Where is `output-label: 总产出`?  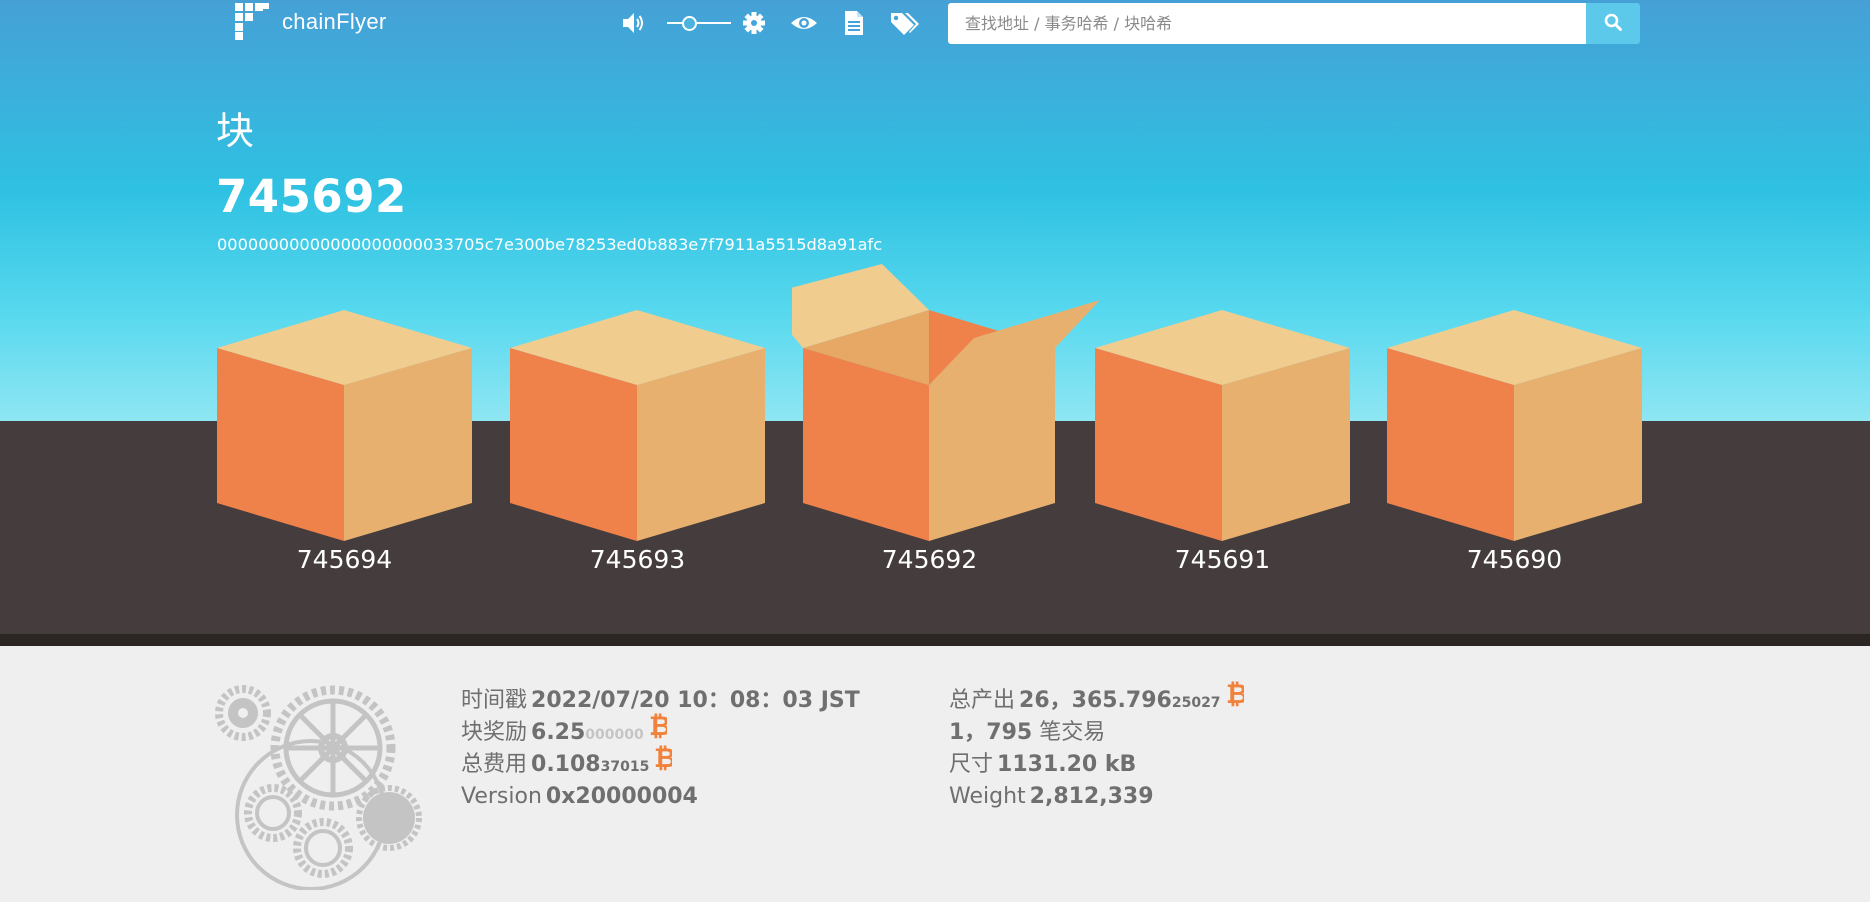
output-label: 总产出 is located at coordinates (982, 700).